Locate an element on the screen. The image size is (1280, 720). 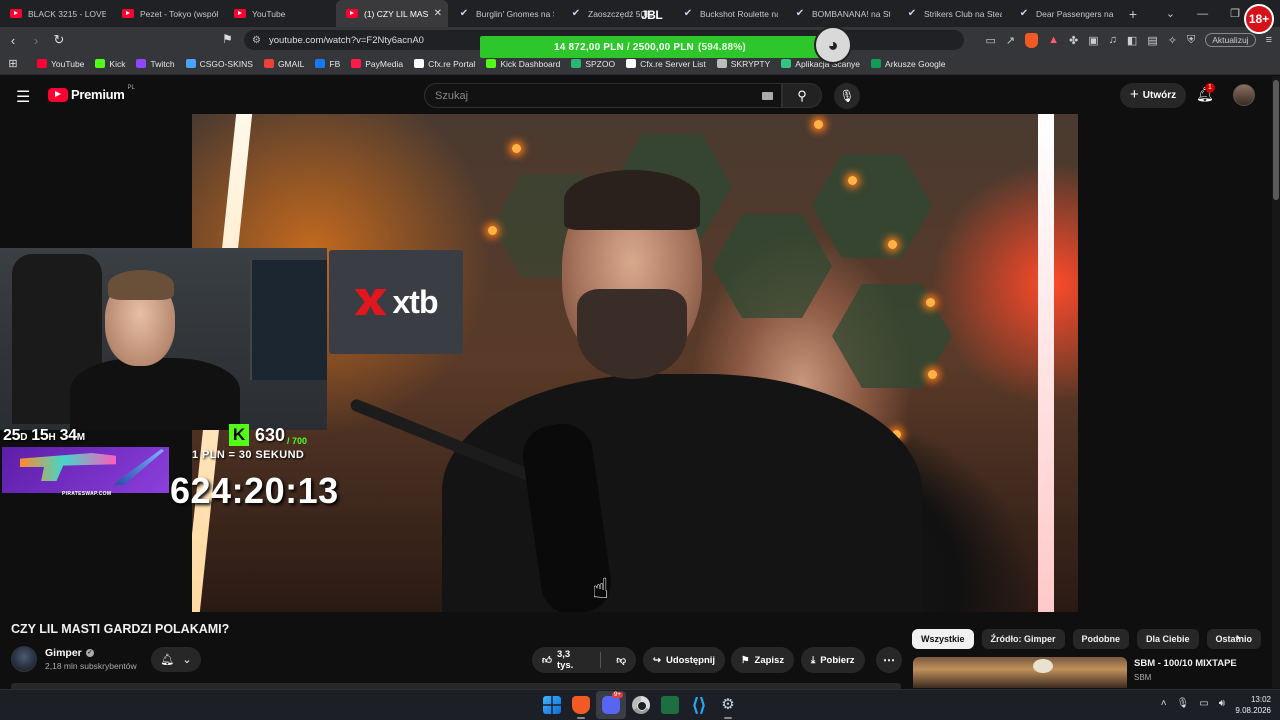
marquee-bulb is located at coordinates (492, 230).